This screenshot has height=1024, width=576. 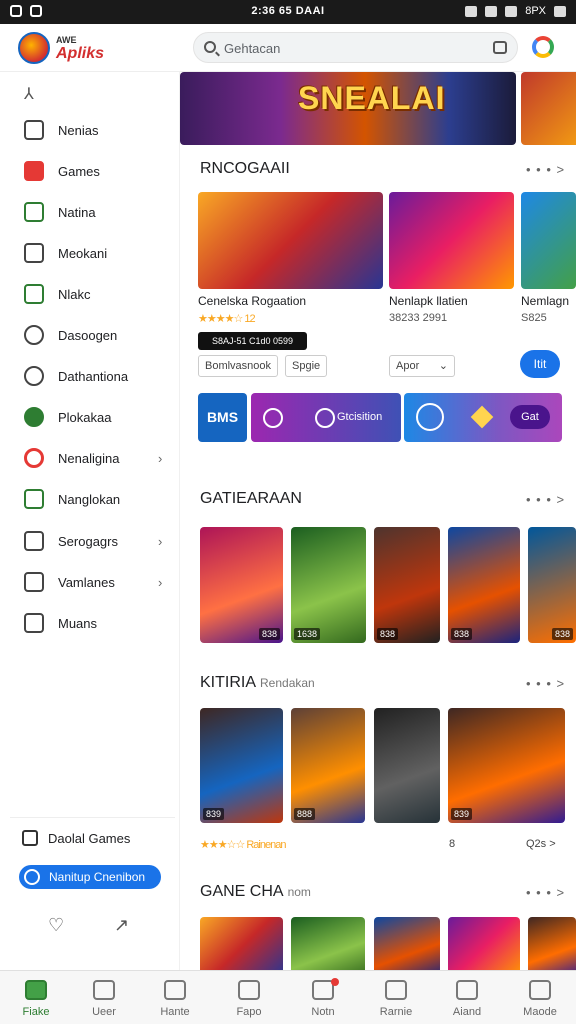 I want to click on sidebar-item-serogagrs: Serogagrs ›, so click(x=90, y=541).